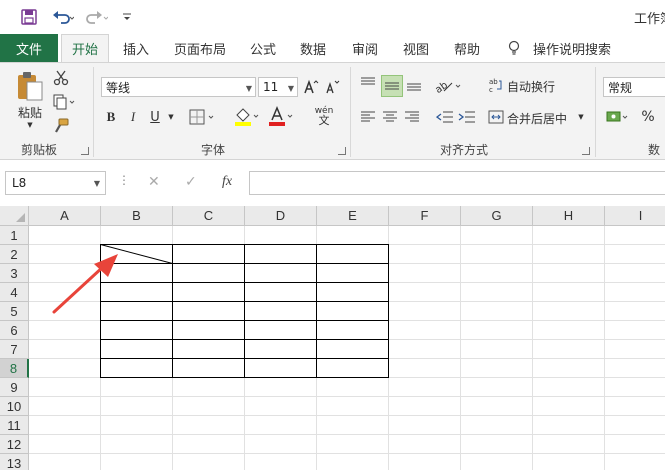  Describe the element at coordinates (464, 150) in the screenshot. I see `alignment-group-label: 对齐方式` at that location.